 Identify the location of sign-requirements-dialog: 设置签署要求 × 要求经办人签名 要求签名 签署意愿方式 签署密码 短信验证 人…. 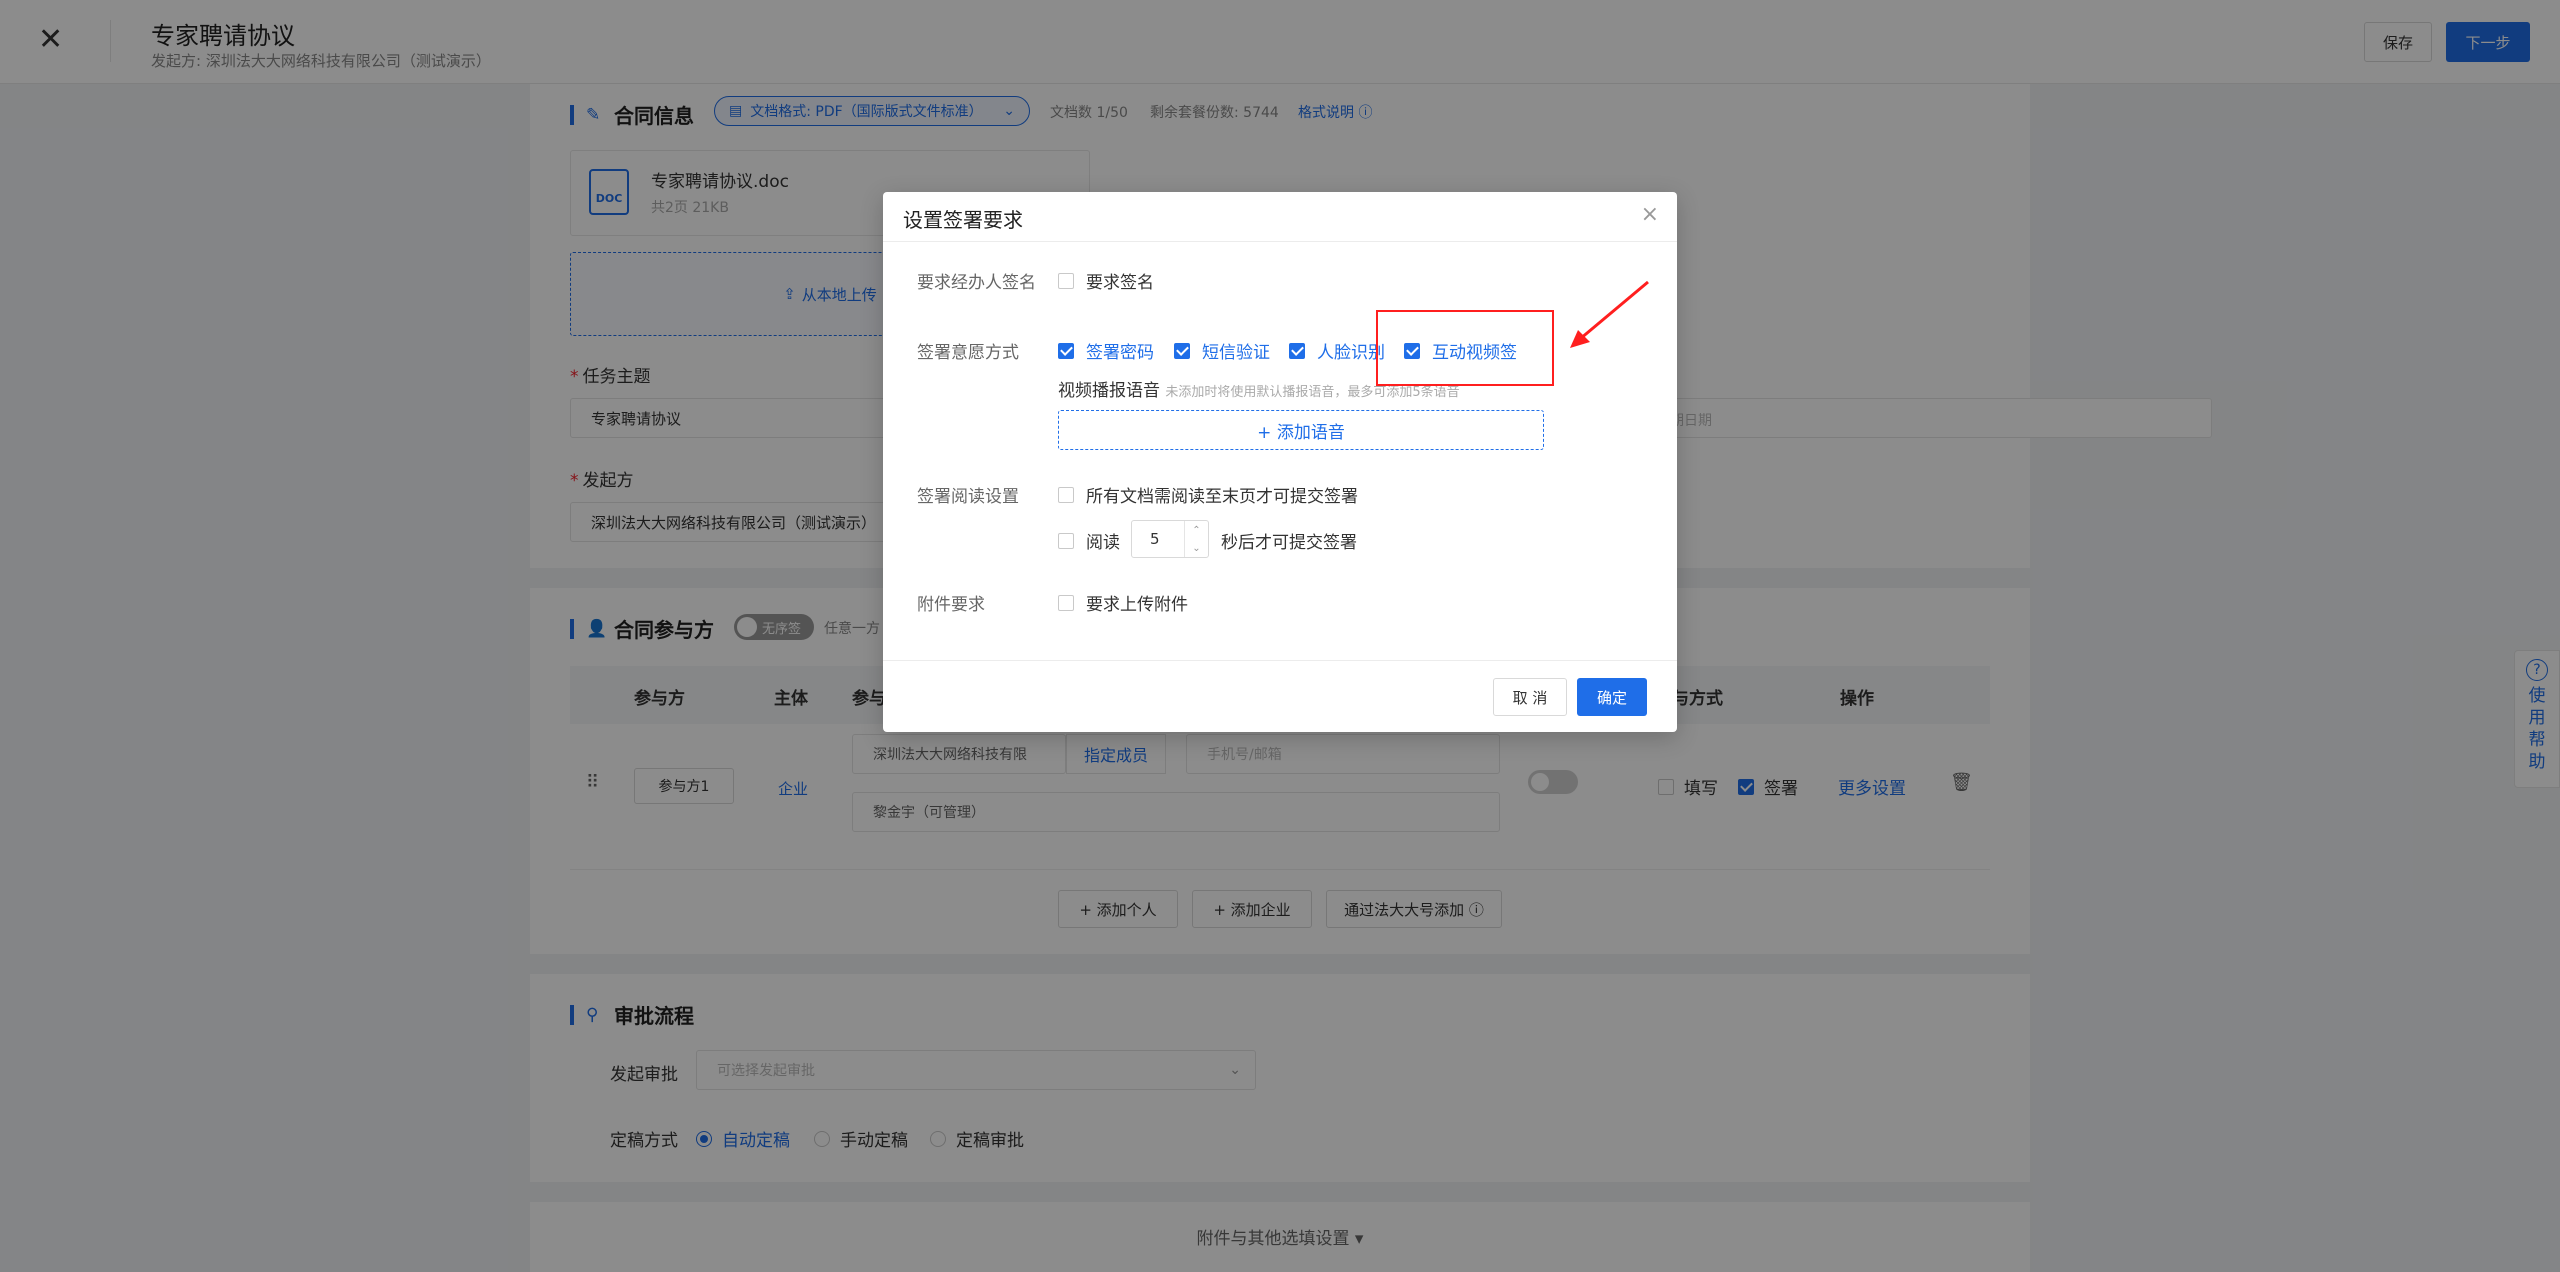
(1280, 462).